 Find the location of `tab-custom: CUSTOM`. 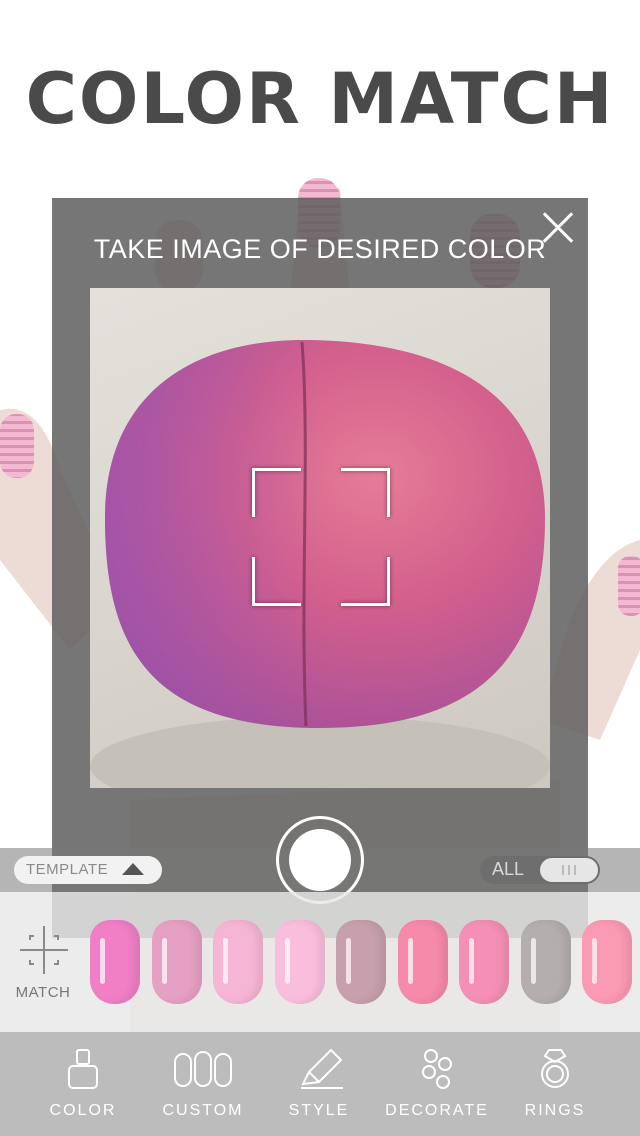

tab-custom: CUSTOM is located at coordinates (203, 1088).